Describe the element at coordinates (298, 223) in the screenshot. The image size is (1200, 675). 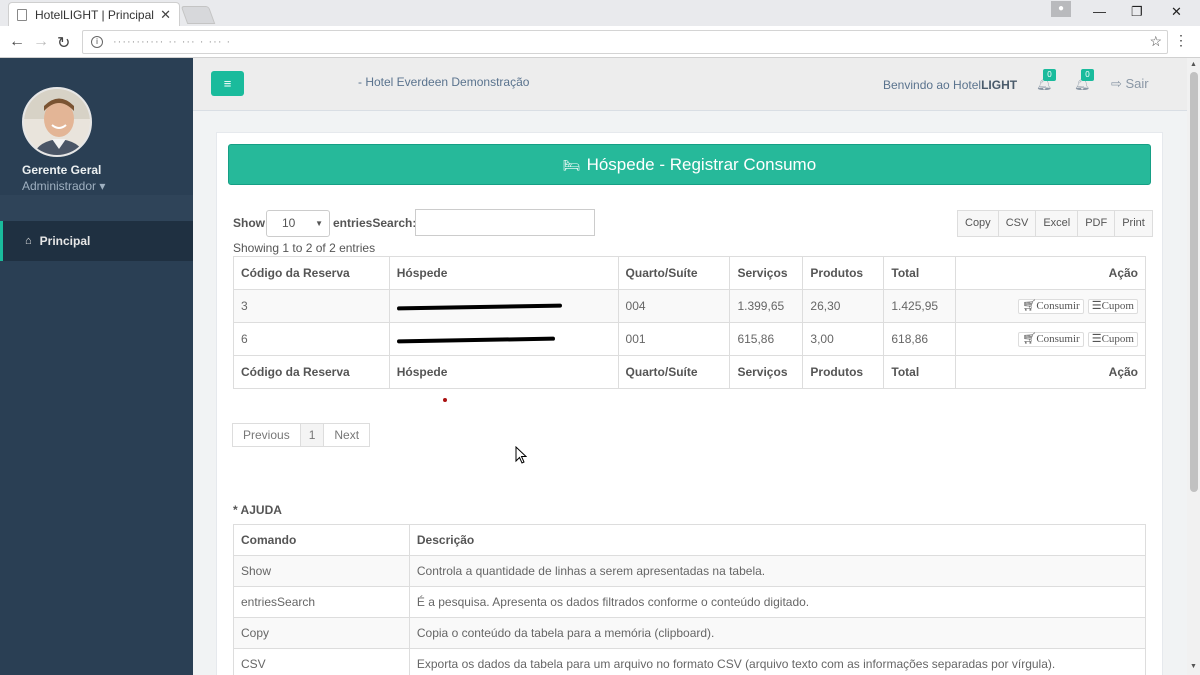
I see `show-entries-select: 10 ▼` at that location.